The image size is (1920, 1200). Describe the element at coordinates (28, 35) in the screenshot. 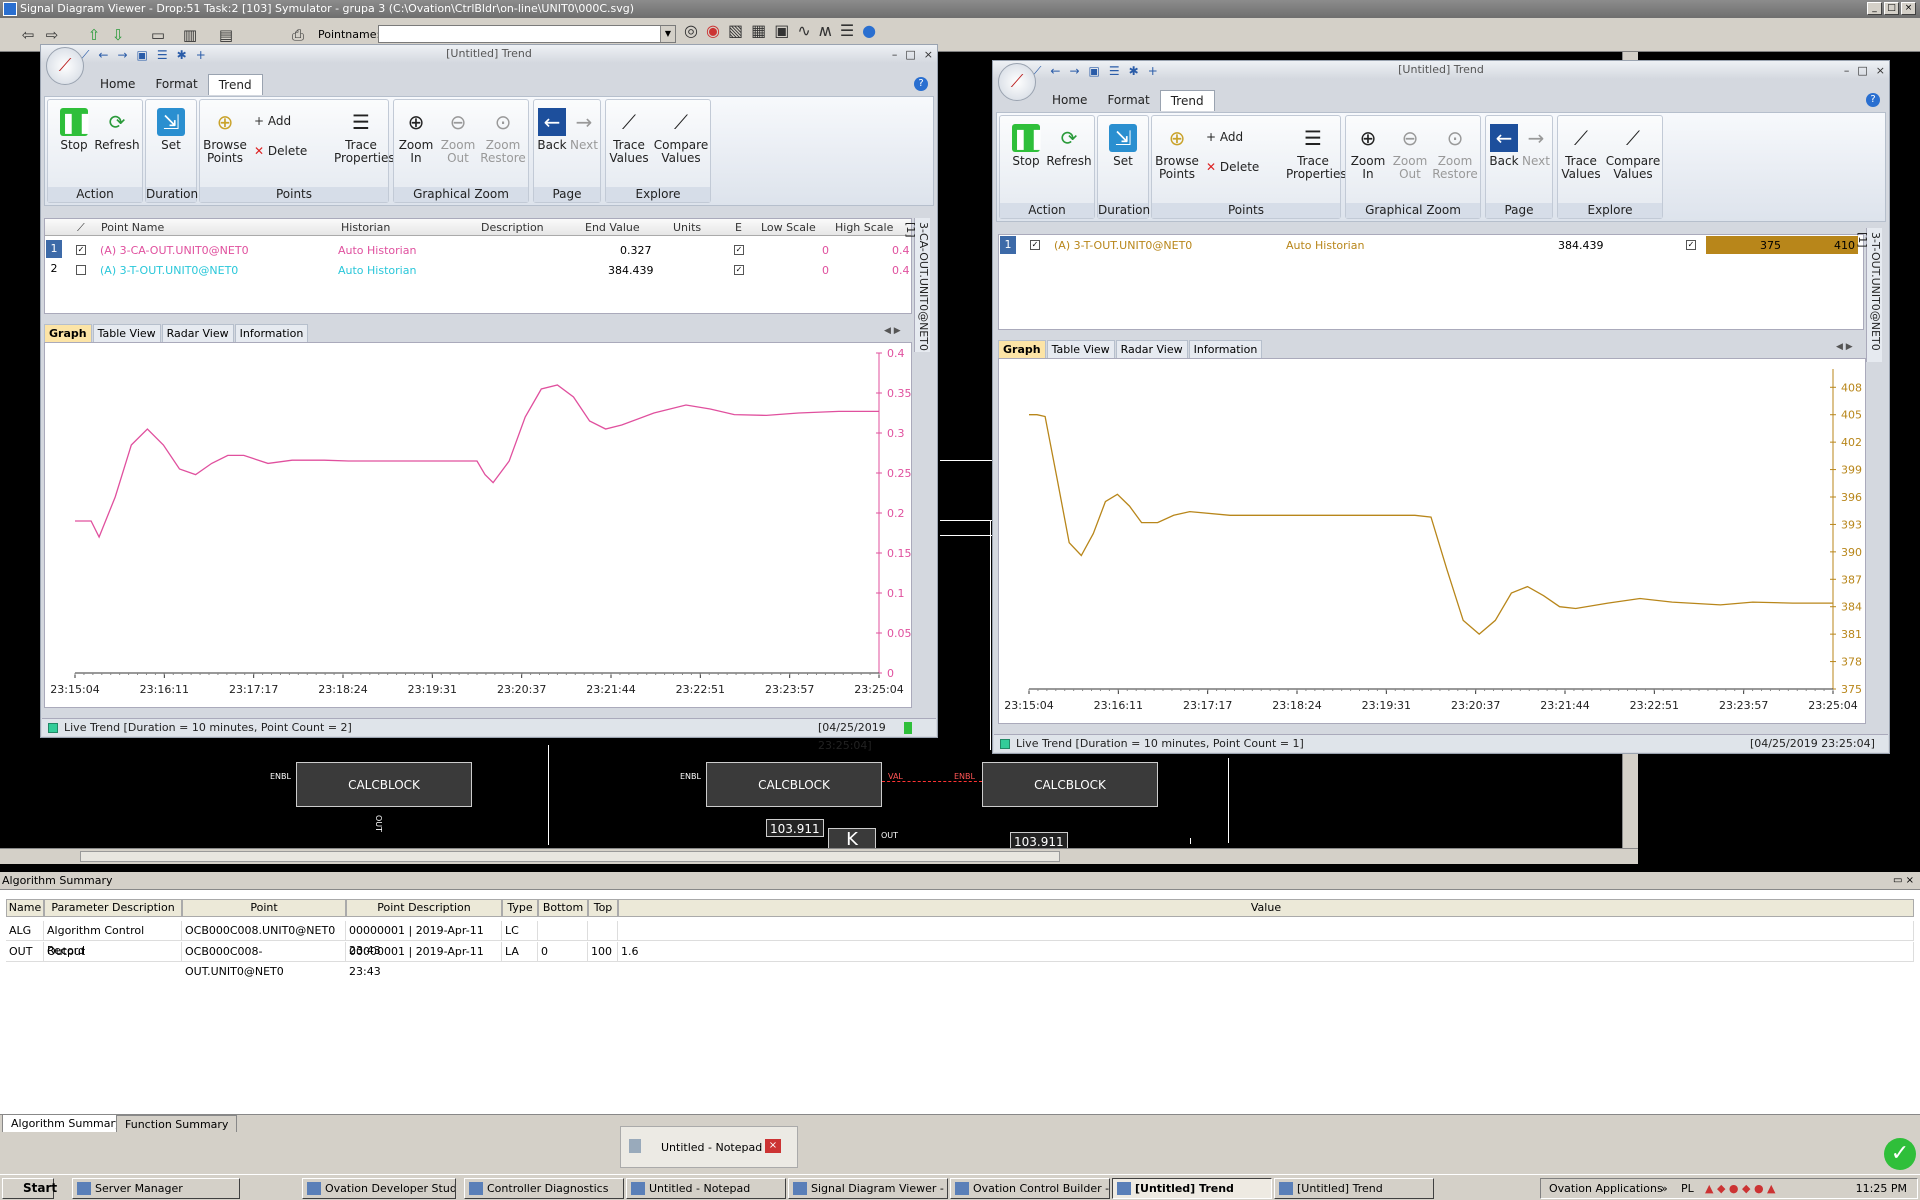

I see `back-arrow-icon: ⇦` at that location.